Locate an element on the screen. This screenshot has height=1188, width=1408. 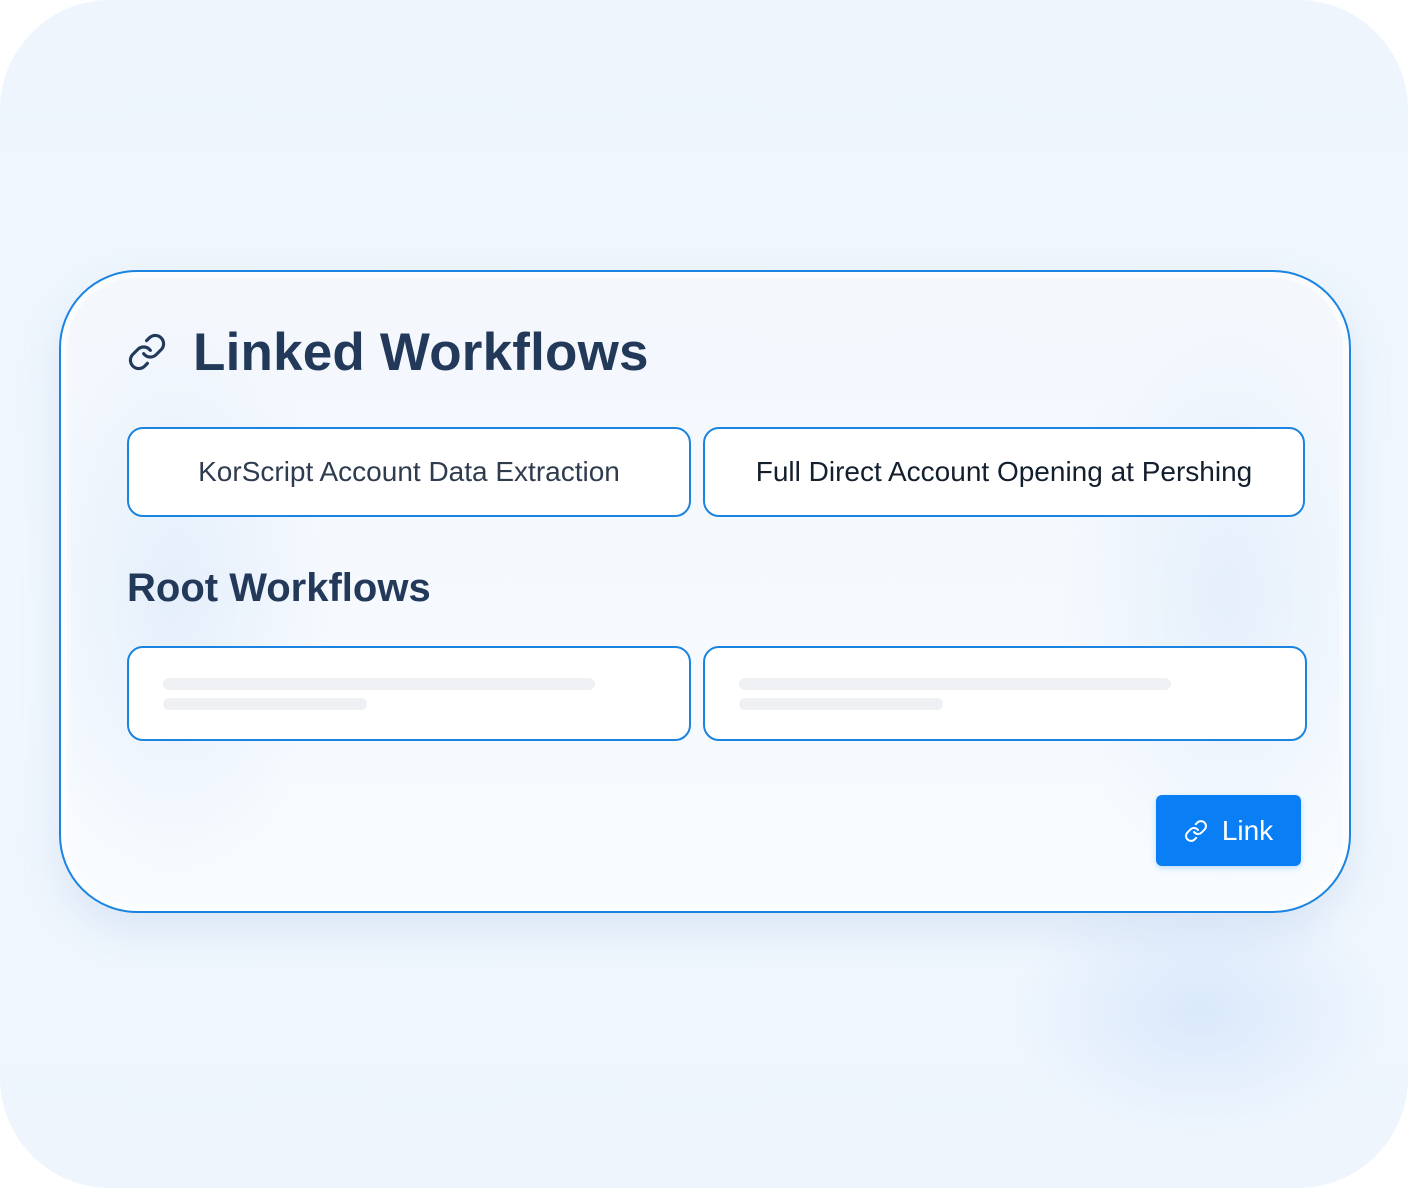
linked-workflow-chip-pershing: Full Direct Account Opening at Pershing is located at coordinates (1004, 472).